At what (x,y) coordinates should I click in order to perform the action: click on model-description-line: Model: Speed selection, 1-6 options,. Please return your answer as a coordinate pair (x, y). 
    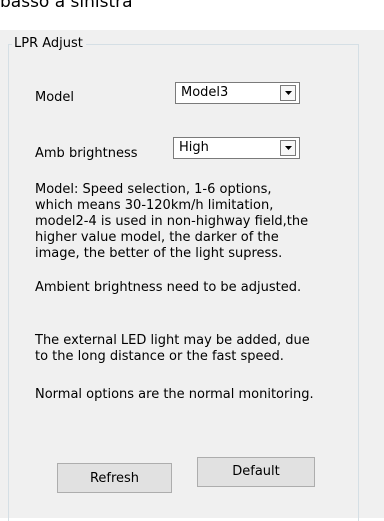
    Looking at the image, I should click on (153, 189).